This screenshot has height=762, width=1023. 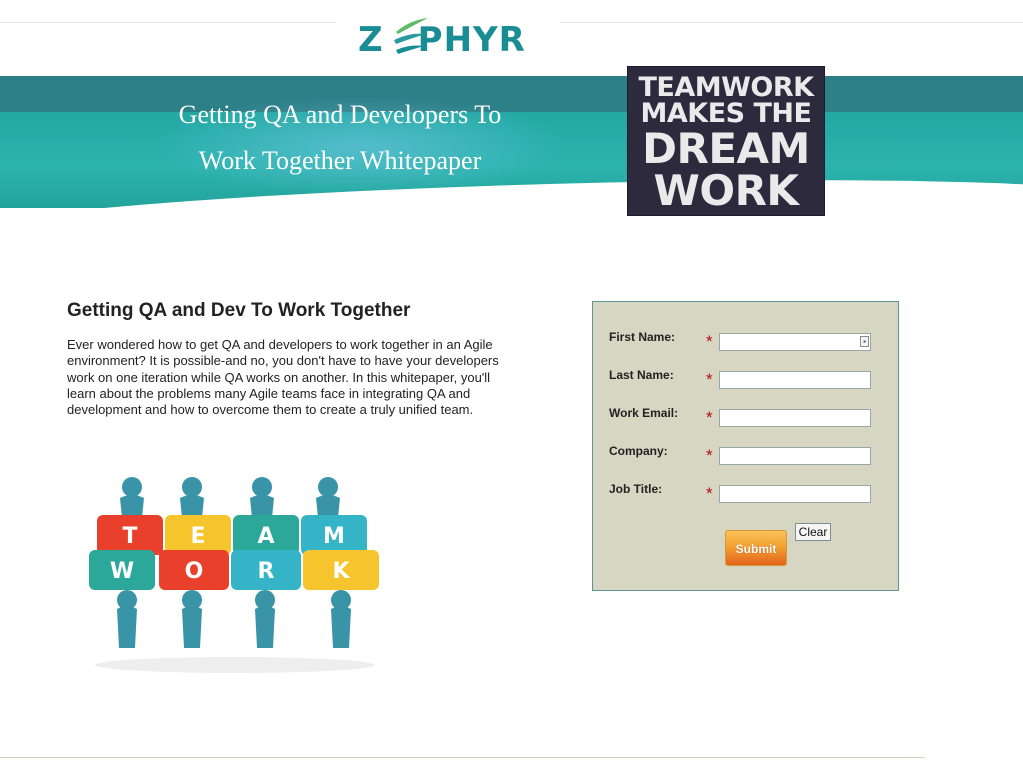 I want to click on last-name-required-star: *, so click(x=709, y=379).